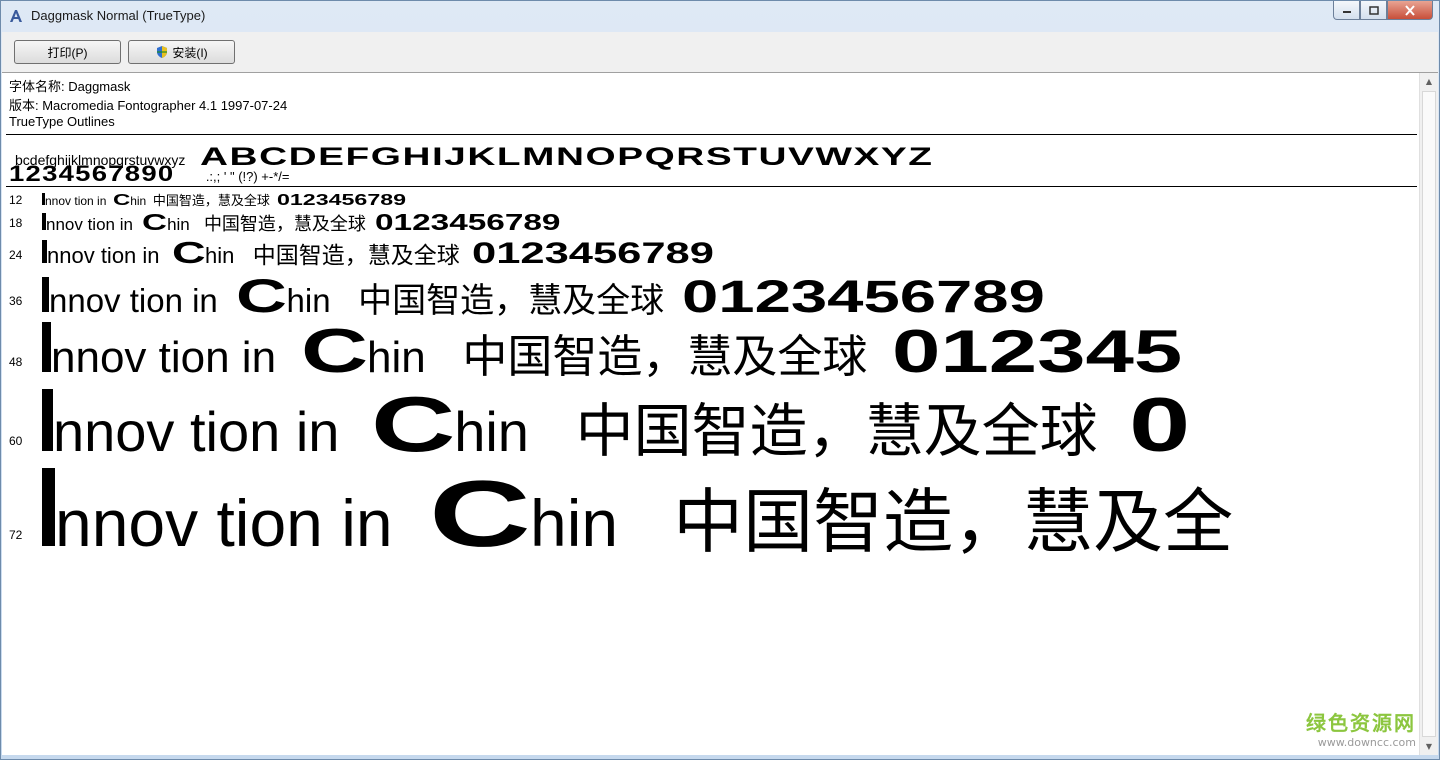 The image size is (1440, 760). Describe the element at coordinates (1037, 351) in the screenshot. I see `sample-digits: 012345` at that location.